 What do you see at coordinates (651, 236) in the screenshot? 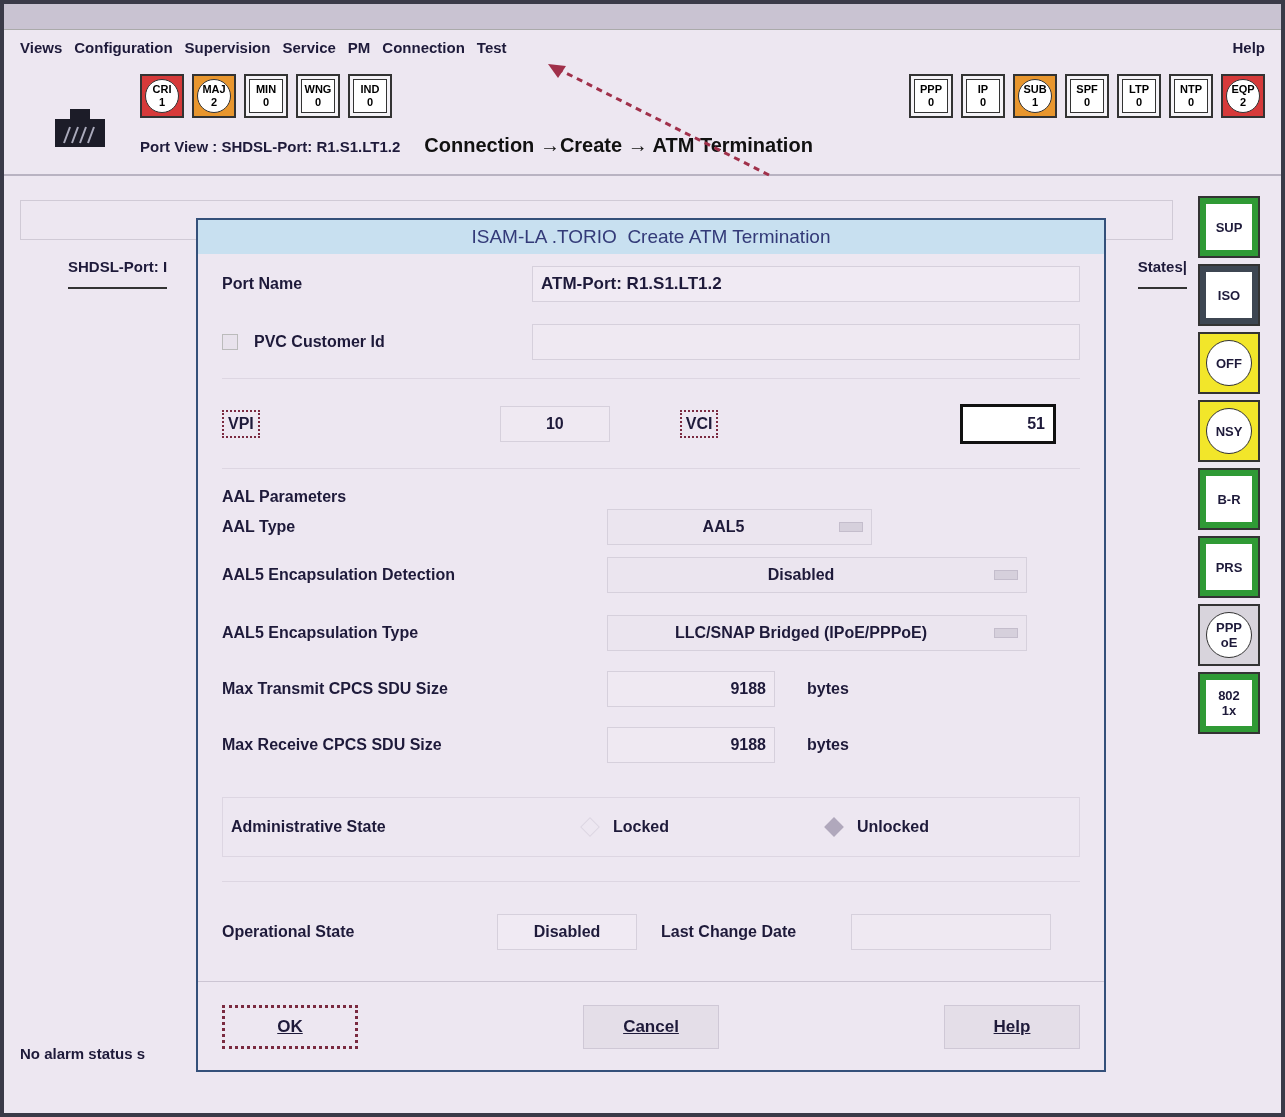
I see `dialog-title: ISAM-LA .TORIO Create ATM Termination` at bounding box center [651, 236].